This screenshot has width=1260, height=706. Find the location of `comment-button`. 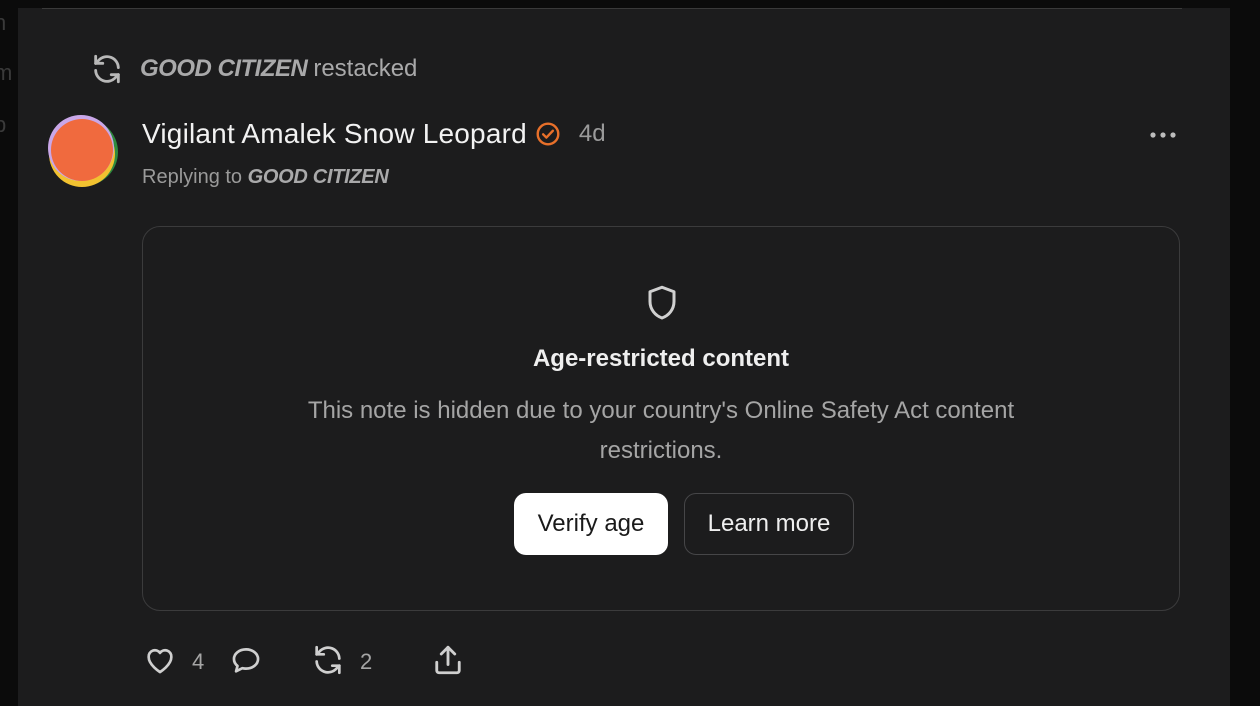

comment-button is located at coordinates (269, 662).